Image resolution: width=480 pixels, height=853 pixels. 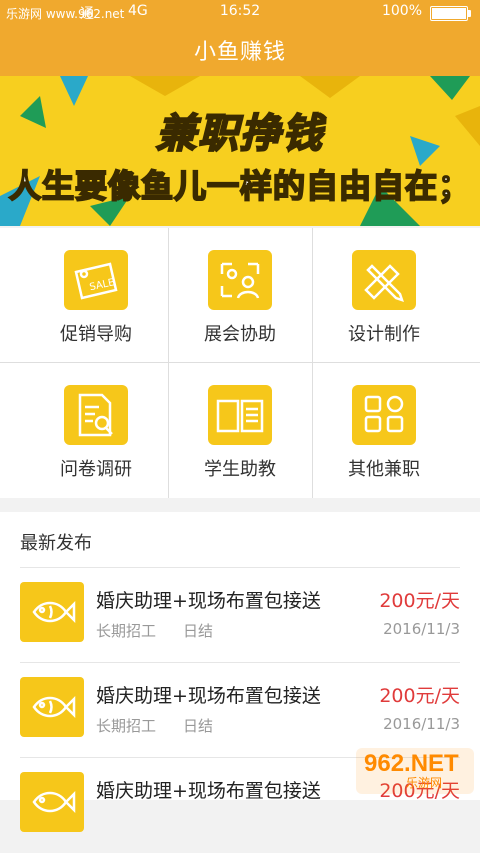 I want to click on site-logo: 962.NET 乐游网, so click(x=415, y=771).